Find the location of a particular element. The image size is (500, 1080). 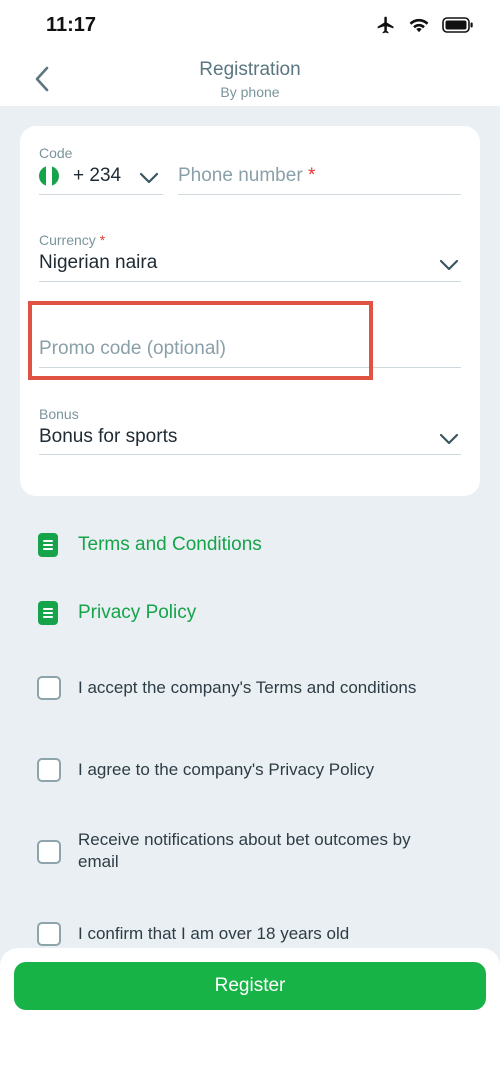

airplane-icon is located at coordinates (385, 25).